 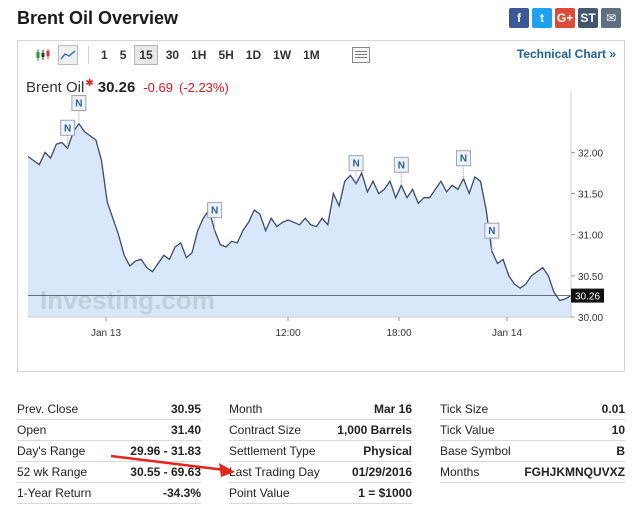 I want to click on stats-row: Base Symbol B, so click(x=532, y=451).